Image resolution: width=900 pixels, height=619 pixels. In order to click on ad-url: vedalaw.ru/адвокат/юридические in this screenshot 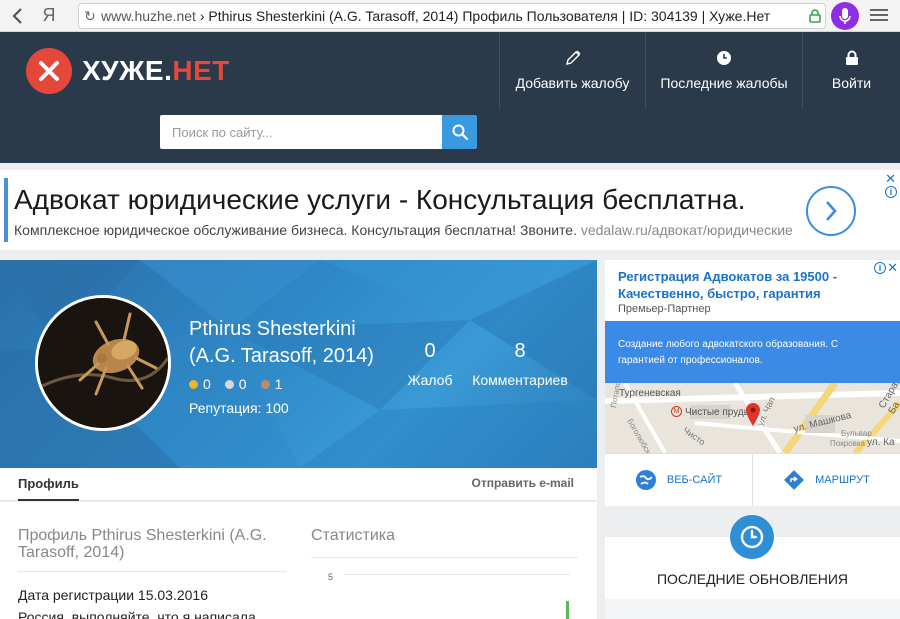, I will do `click(687, 230)`.